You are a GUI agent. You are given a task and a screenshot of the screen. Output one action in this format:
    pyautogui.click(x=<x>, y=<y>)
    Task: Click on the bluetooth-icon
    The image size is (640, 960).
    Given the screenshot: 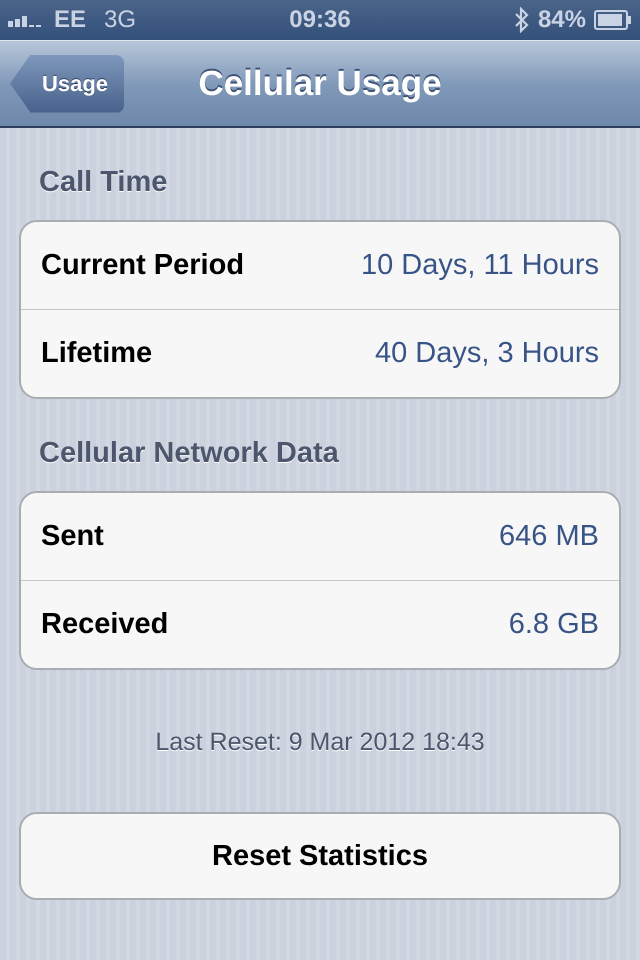 What is the action you would take?
    pyautogui.click(x=522, y=20)
    